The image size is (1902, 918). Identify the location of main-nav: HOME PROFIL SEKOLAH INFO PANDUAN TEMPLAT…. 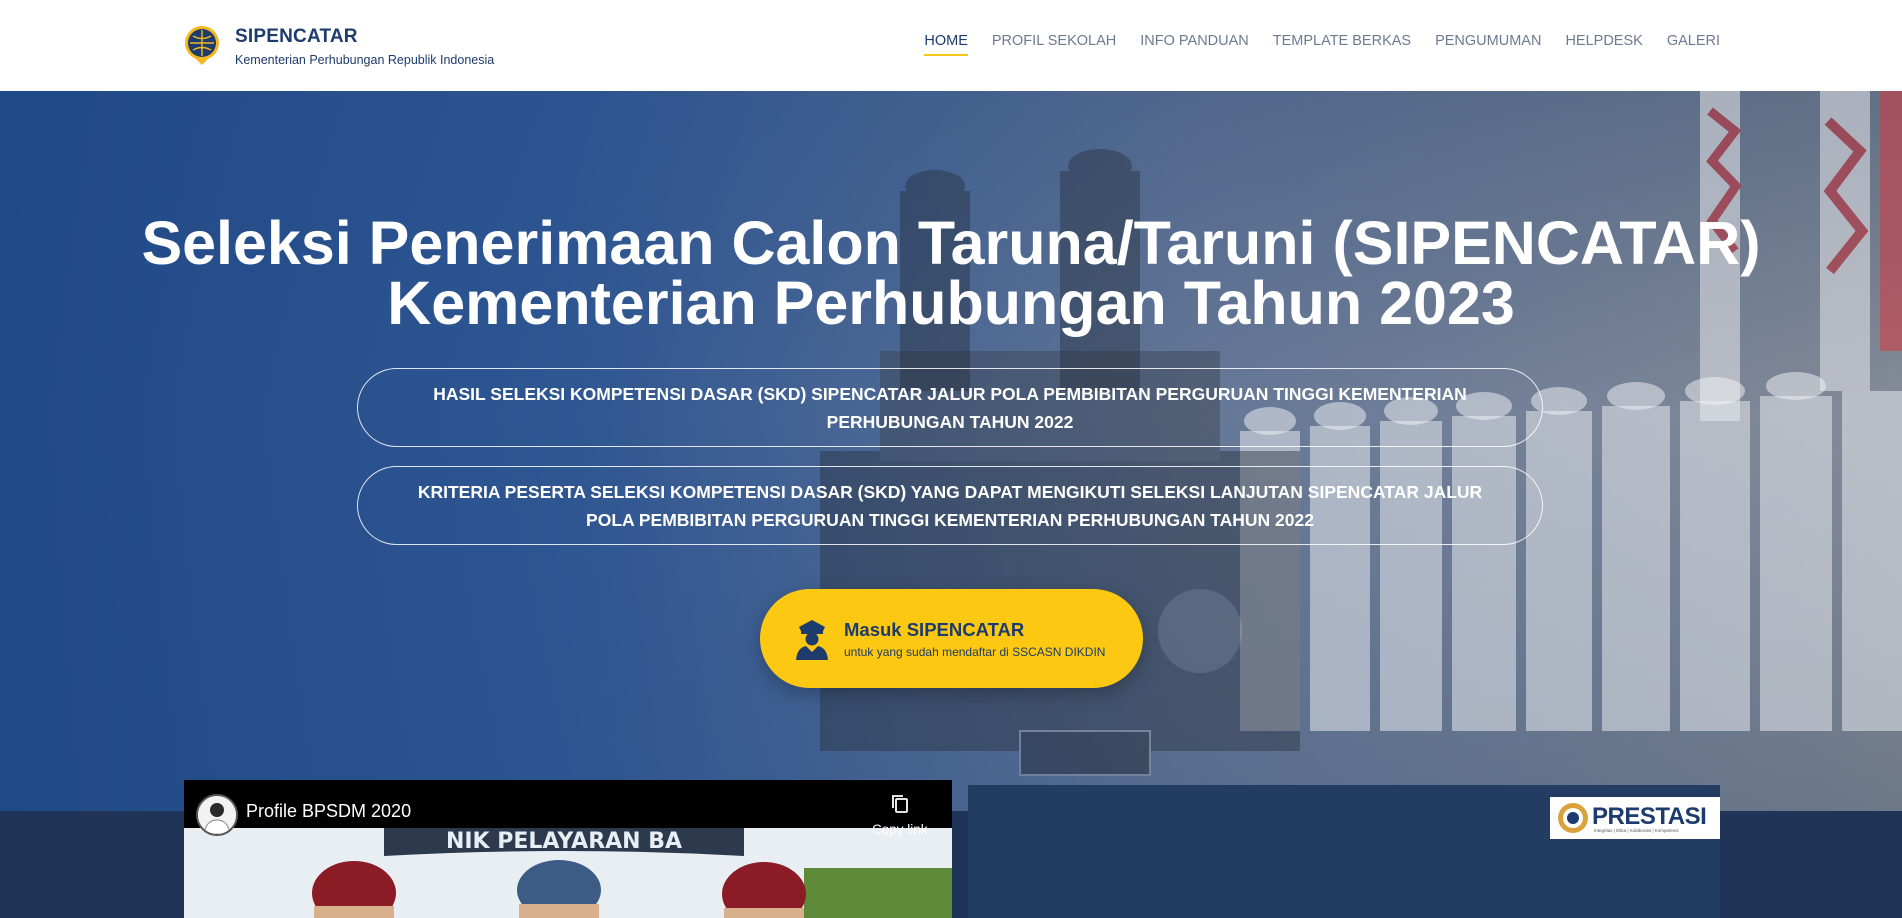
(1322, 44).